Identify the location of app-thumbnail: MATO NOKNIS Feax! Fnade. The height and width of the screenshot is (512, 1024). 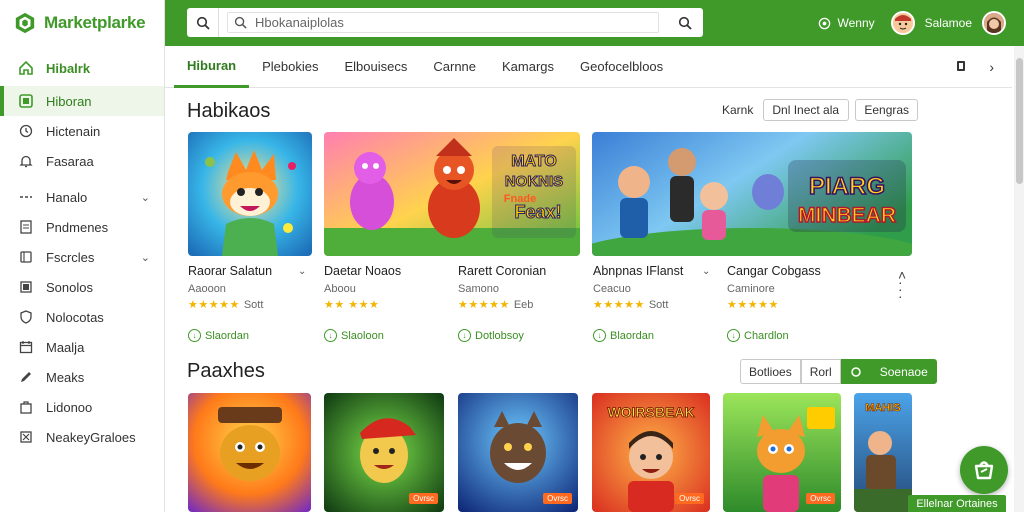
(452, 194).